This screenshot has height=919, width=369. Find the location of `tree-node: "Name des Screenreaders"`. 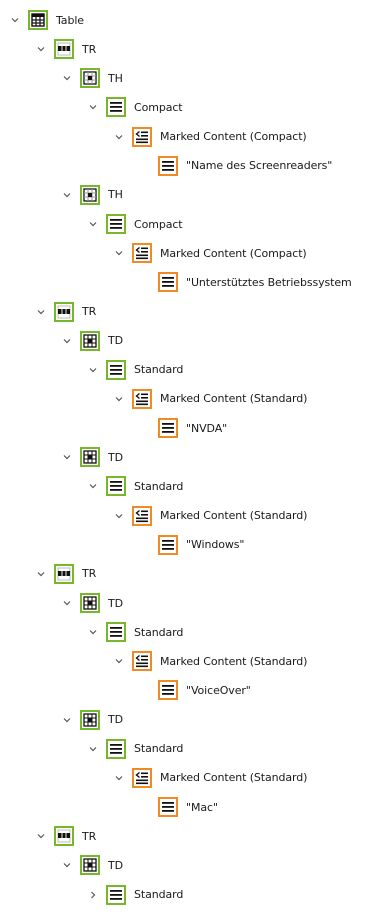

tree-node: "Name des Screenreaders" is located at coordinates (236, 166).